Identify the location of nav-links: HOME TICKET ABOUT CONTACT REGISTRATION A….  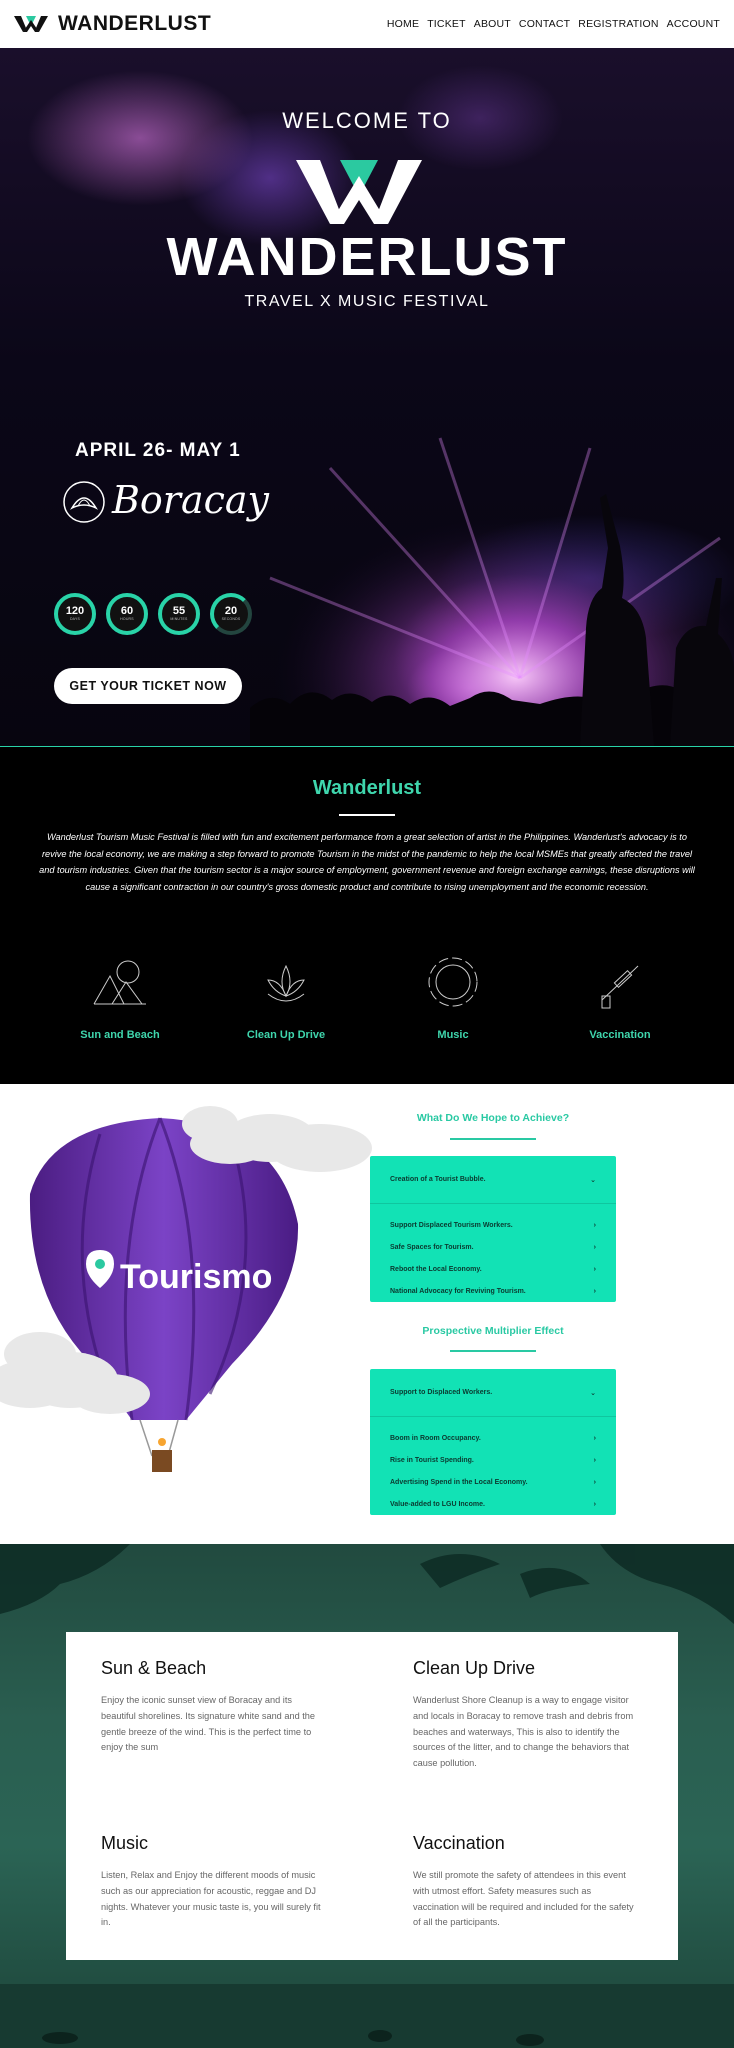
(553, 24).